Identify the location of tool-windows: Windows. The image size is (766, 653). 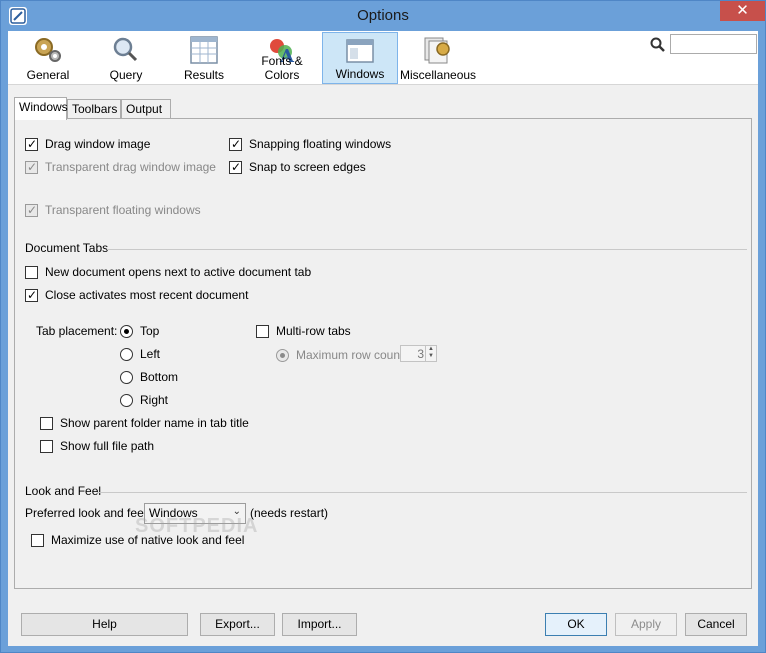
(360, 58).